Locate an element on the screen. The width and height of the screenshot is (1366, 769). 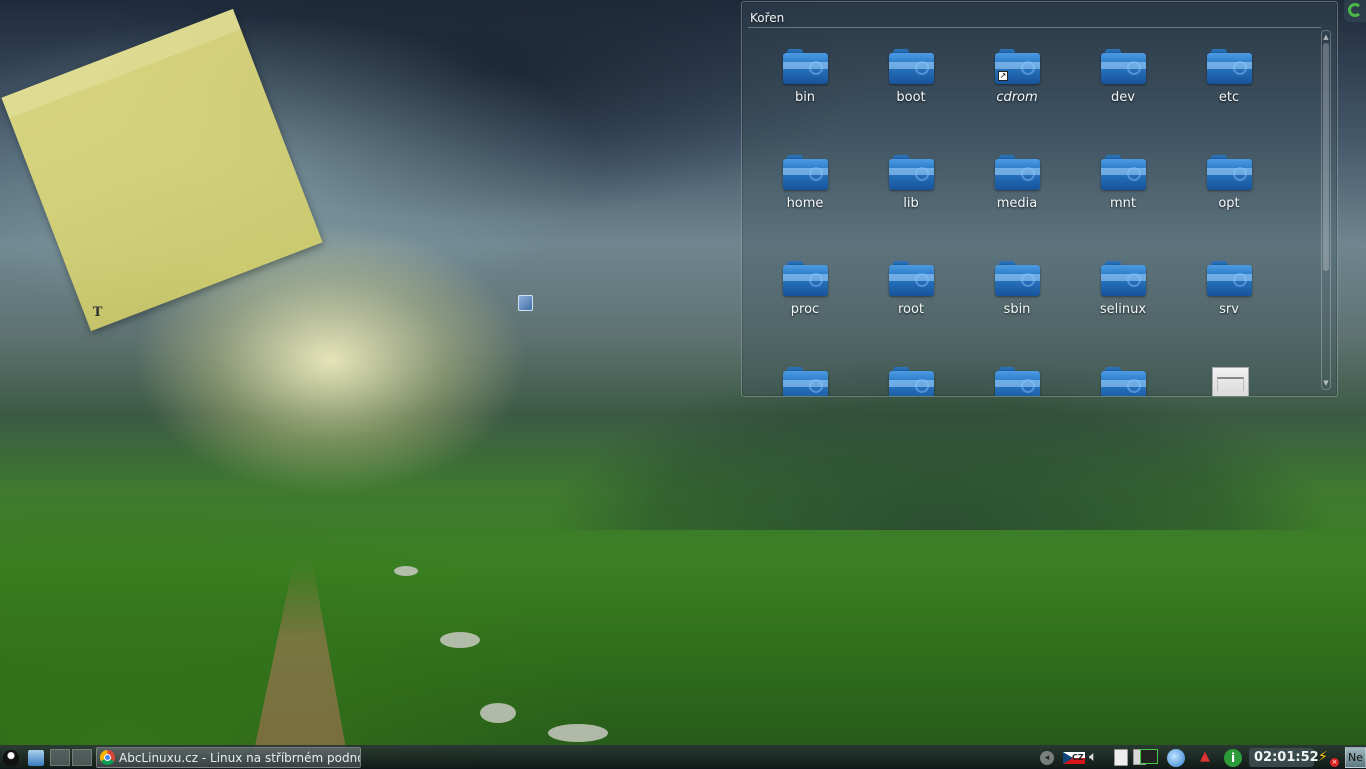
folder-label: selinux is located at coordinates (1123, 309).